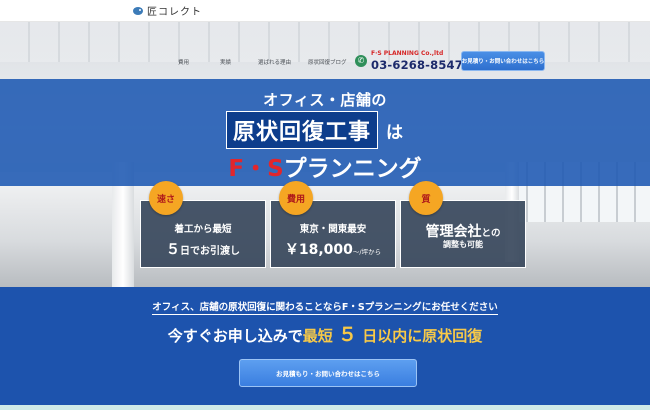 This screenshot has height=410, width=650. I want to click on header-contact-button: お見積り・お問い合わせはこちら, so click(503, 61).